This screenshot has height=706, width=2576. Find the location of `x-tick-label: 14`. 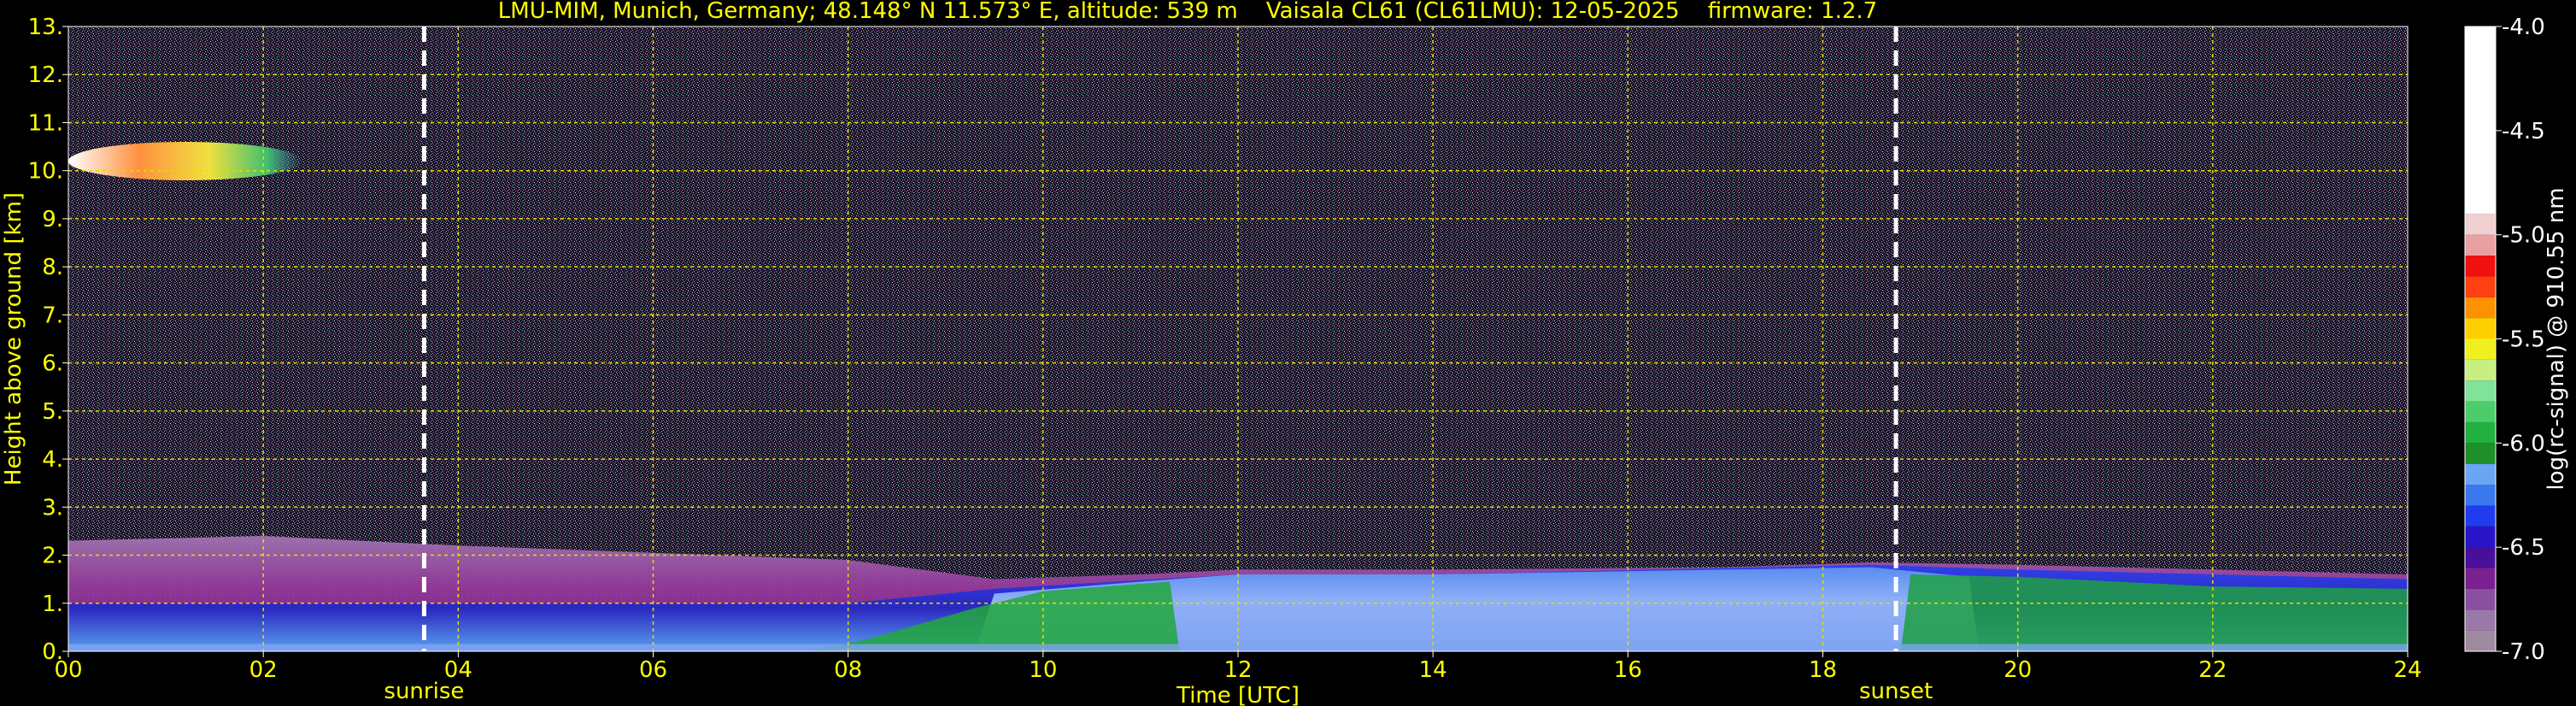

x-tick-label: 14 is located at coordinates (1433, 670).